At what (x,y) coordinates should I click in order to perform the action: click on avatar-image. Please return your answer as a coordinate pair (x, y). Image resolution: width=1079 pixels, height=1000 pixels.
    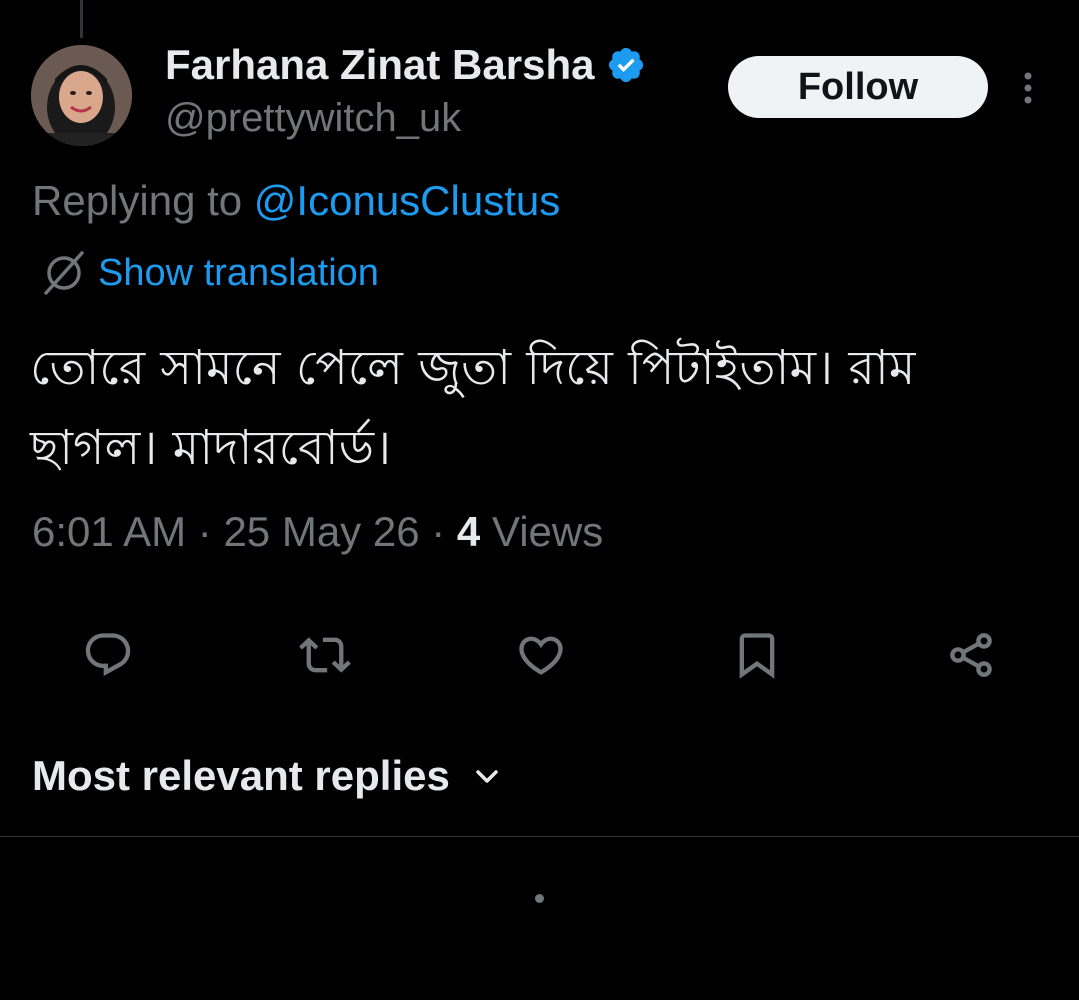
    Looking at the image, I should click on (81, 95).